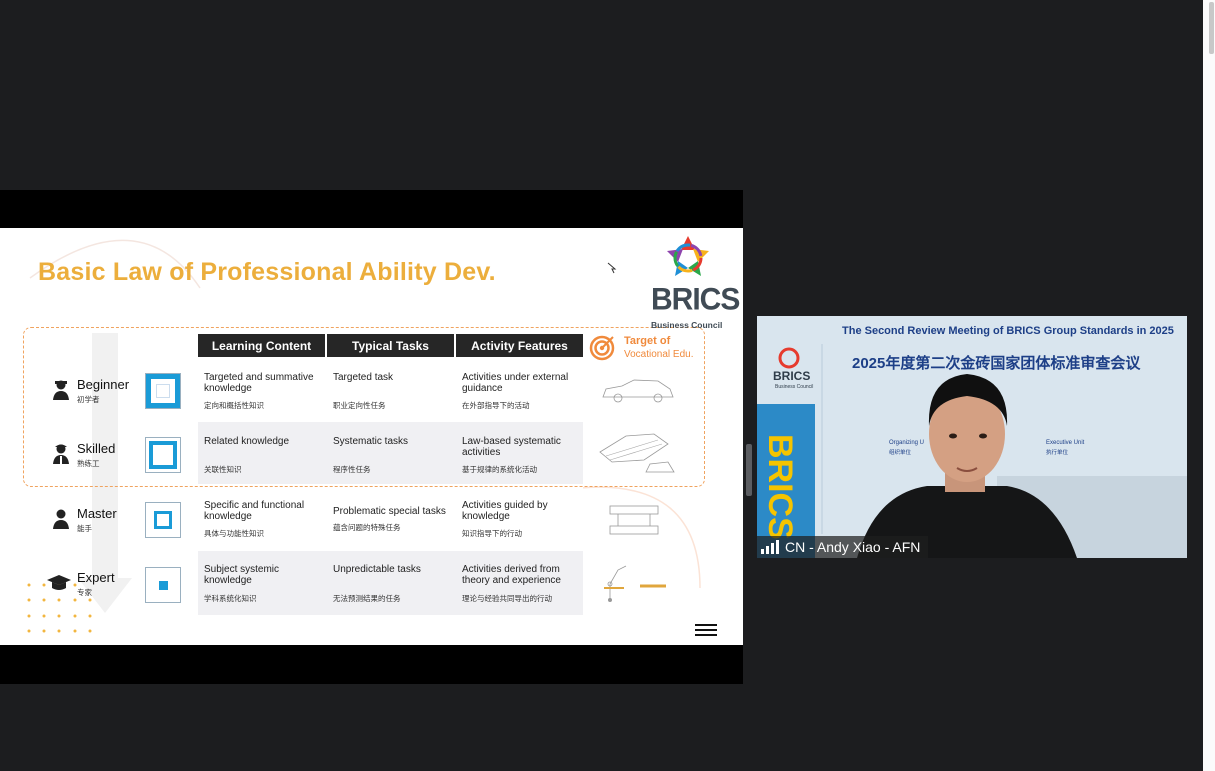 This screenshot has height=771, width=1215. I want to click on scrollbar-thumb, so click(1211, 28).